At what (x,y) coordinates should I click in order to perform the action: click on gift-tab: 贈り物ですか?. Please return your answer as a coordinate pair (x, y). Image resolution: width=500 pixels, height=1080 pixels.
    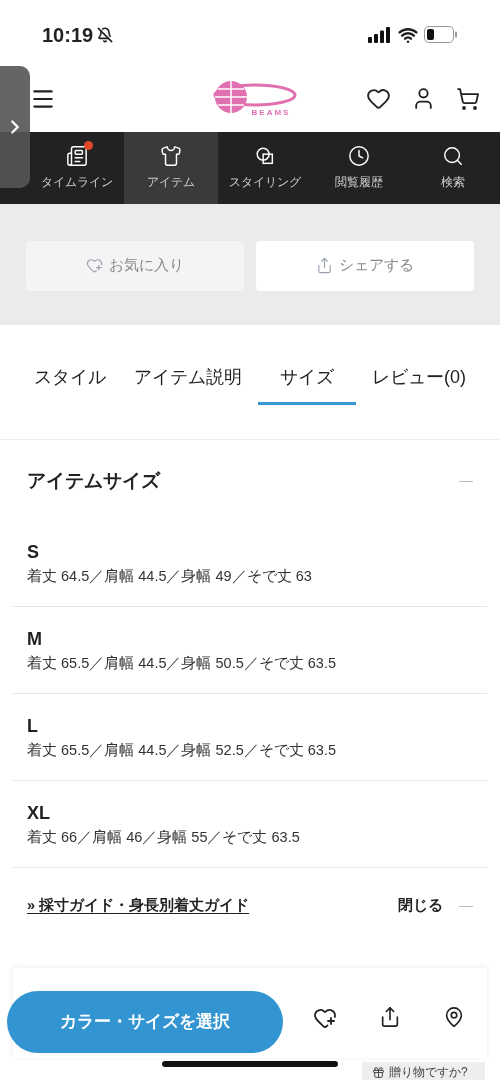
    Looking at the image, I should click on (423, 1071).